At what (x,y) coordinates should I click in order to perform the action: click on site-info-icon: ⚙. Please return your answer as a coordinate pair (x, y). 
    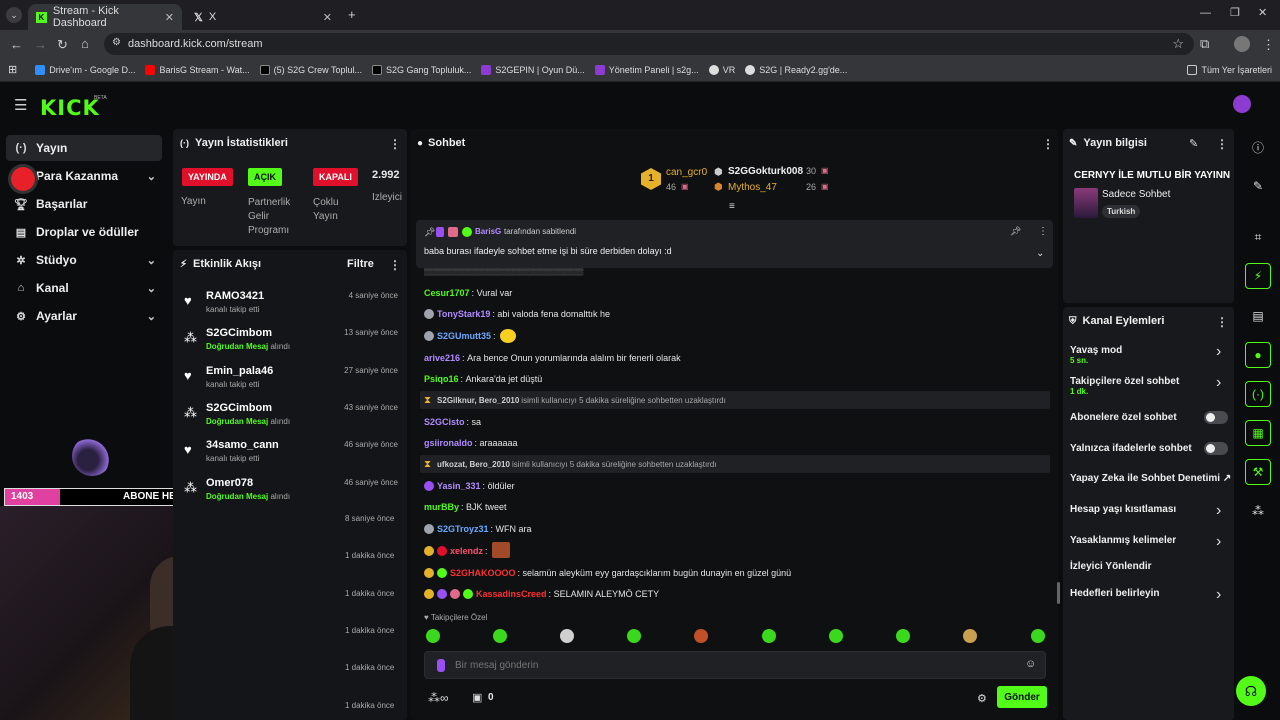
    Looking at the image, I should click on (116, 42).